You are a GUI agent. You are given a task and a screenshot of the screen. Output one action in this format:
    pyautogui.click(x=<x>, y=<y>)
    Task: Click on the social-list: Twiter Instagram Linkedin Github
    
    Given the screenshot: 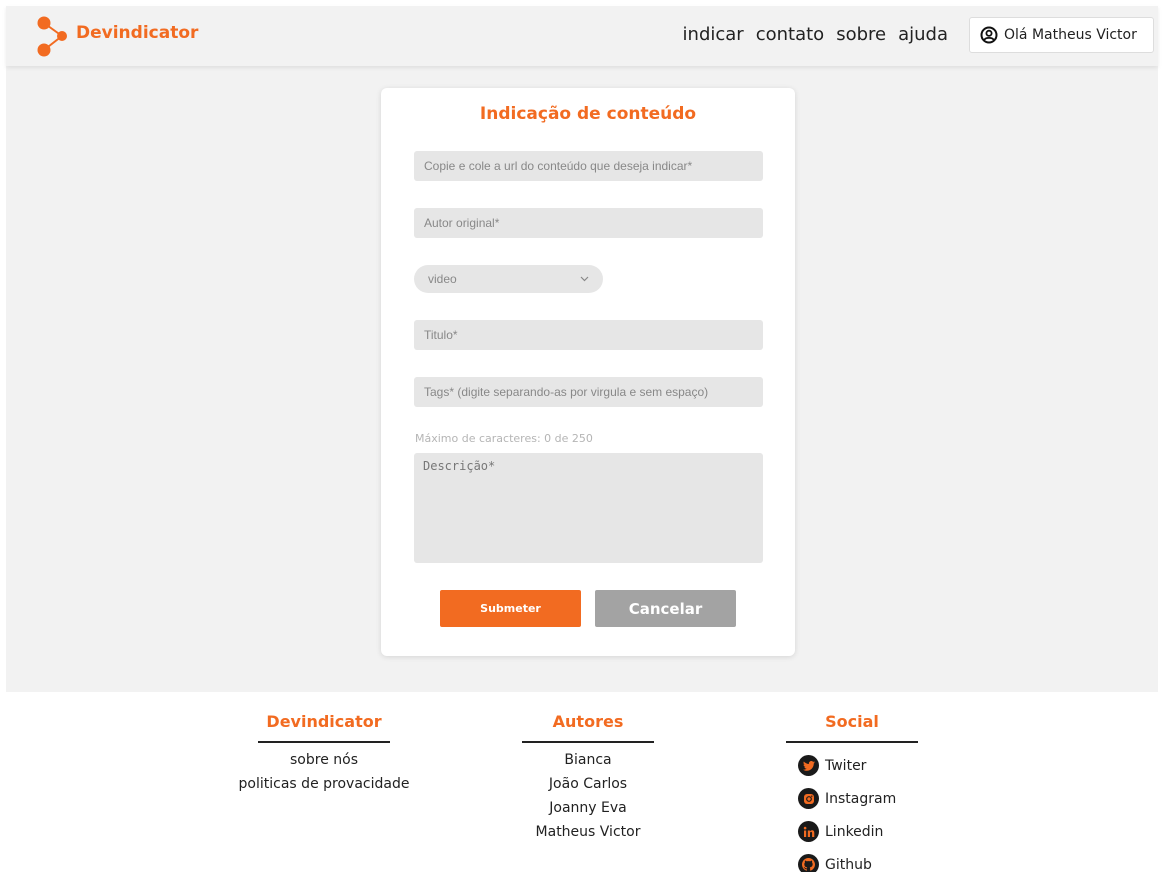 What is the action you would take?
    pyautogui.click(x=852, y=810)
    